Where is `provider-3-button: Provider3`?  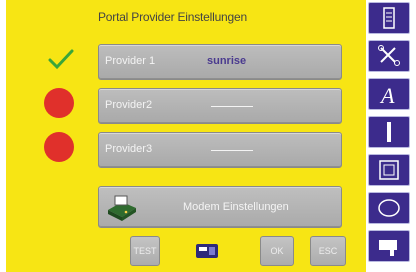
provider-3-button: Provider3 is located at coordinates (220, 150).